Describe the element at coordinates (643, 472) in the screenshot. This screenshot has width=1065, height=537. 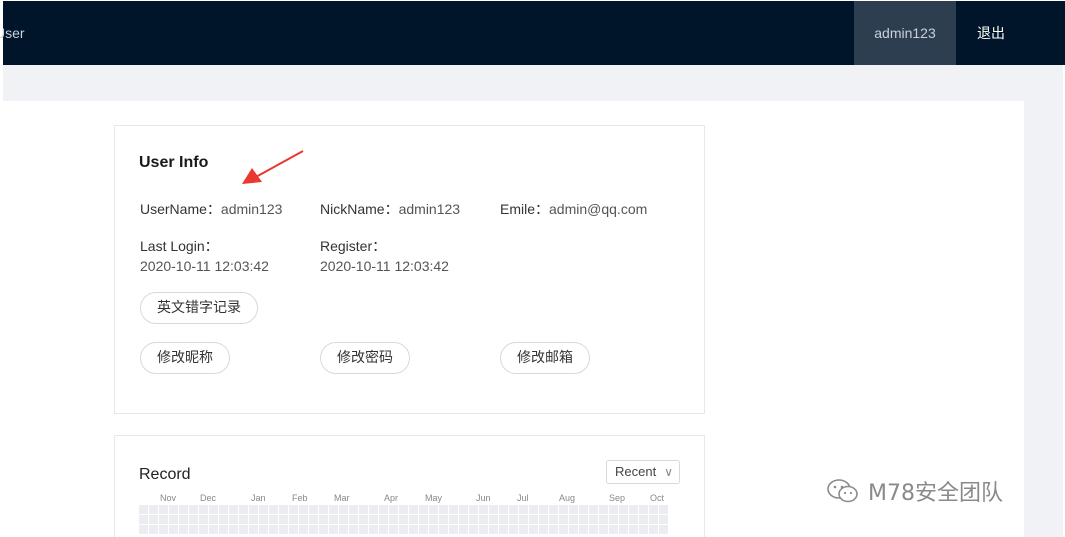
I see `record-range-select: Recent ∨` at that location.